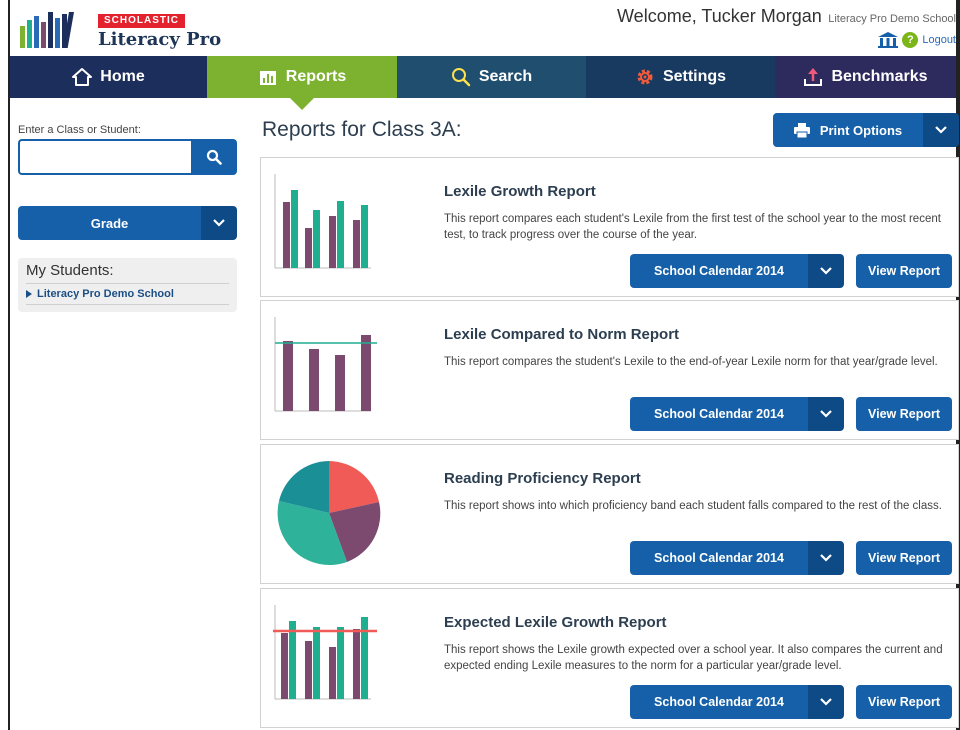  What do you see at coordinates (104, 157) in the screenshot?
I see `search-input` at bounding box center [104, 157].